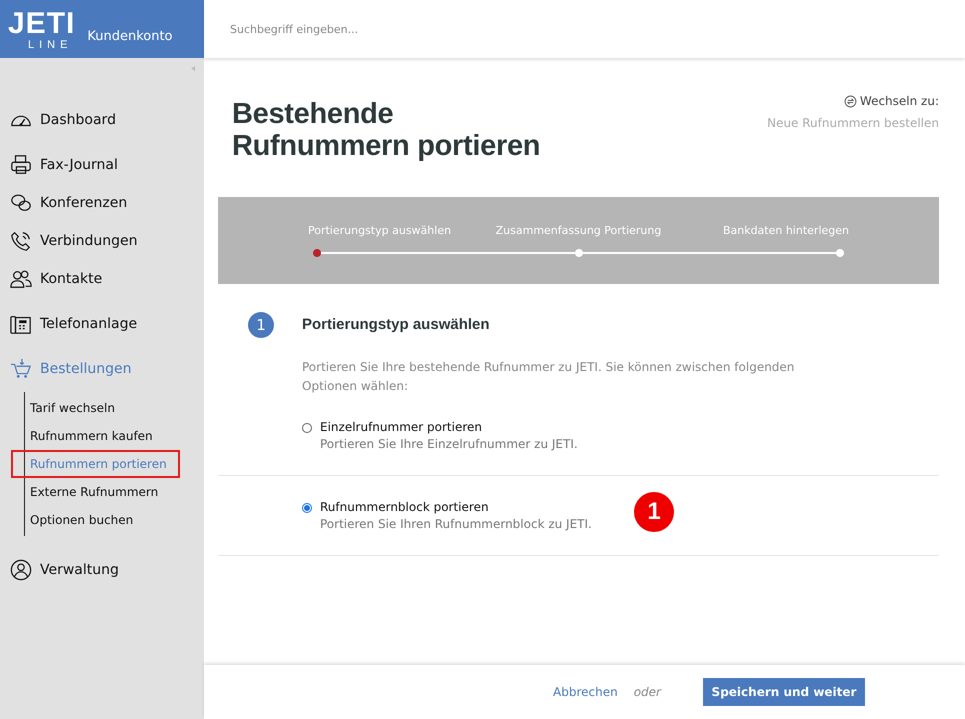  I want to click on step-number: 1, so click(261, 325).